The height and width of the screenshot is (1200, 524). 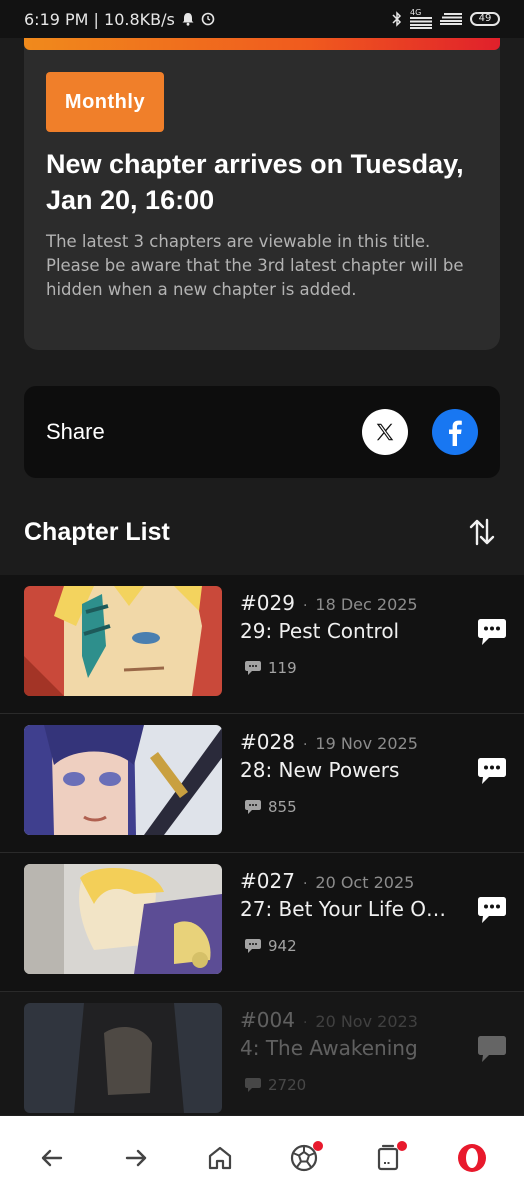 What do you see at coordinates (262, 1158) in the screenshot?
I see `browser-bottom-nav` at bounding box center [262, 1158].